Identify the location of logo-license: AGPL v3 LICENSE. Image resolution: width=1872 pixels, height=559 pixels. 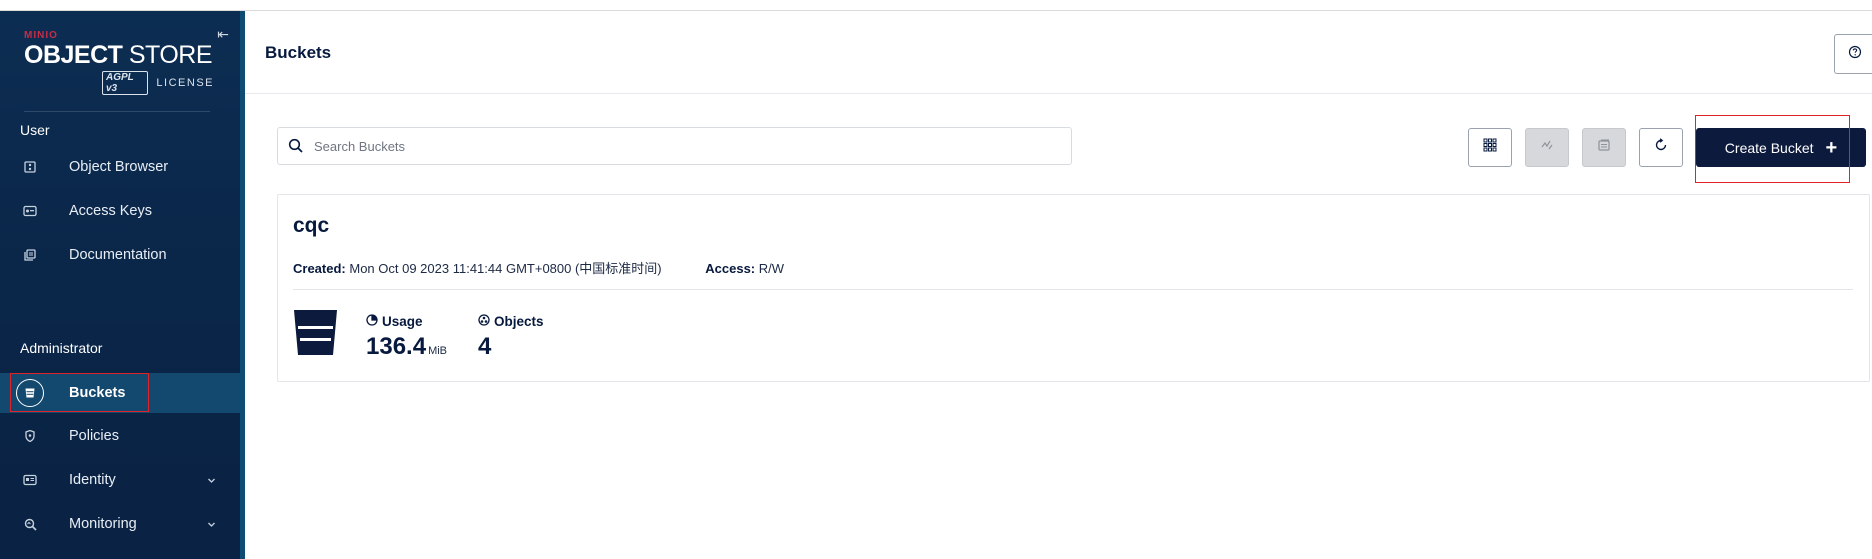
(119, 83).